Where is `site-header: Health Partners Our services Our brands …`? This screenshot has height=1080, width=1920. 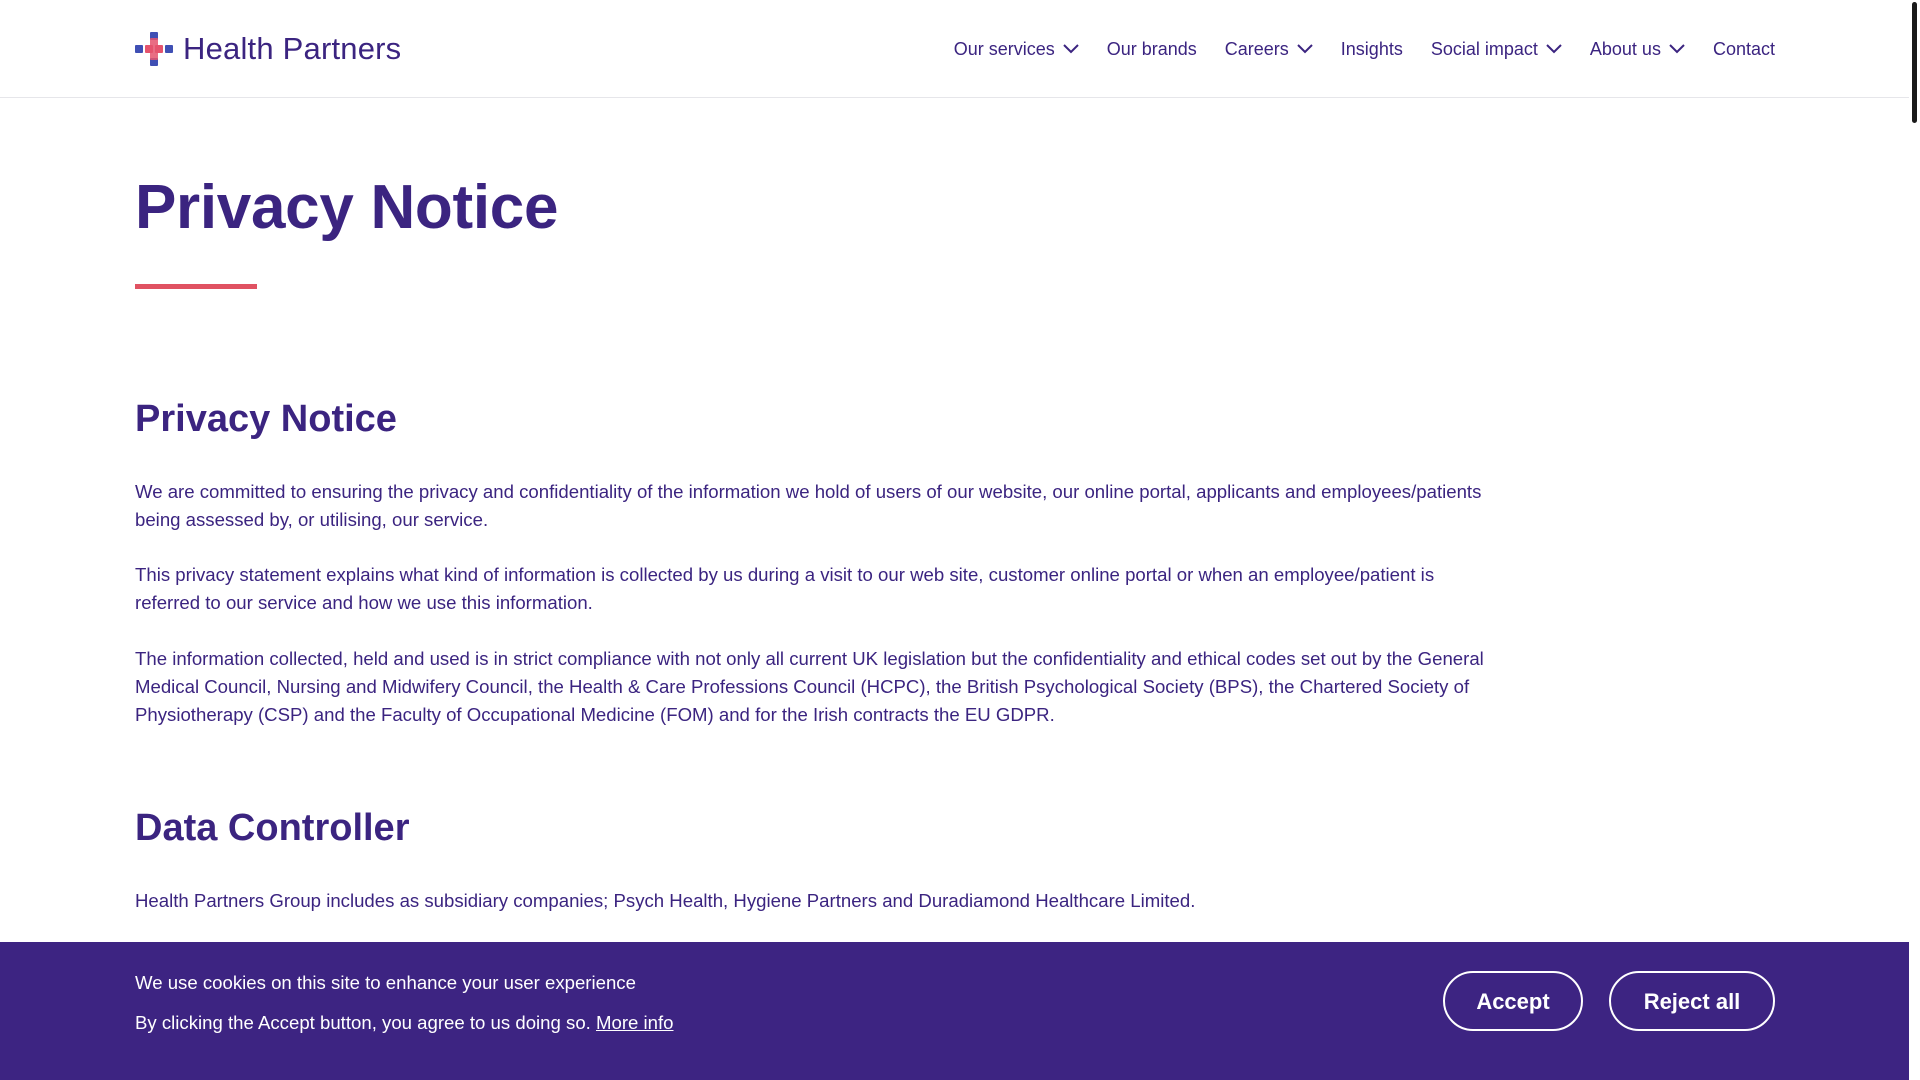
site-header: Health Partners Our services Our brands … is located at coordinates (954, 49).